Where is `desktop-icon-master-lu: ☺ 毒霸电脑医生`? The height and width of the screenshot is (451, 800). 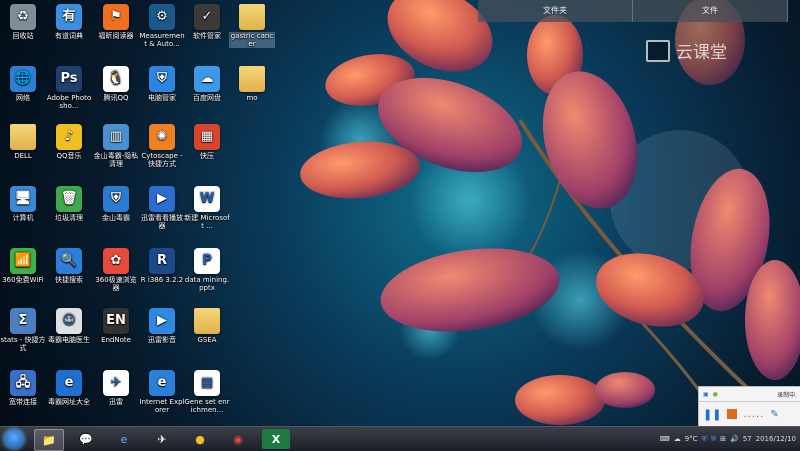 desktop-icon-master-lu: ☺ 毒霸电脑医生 is located at coordinates (69, 326).